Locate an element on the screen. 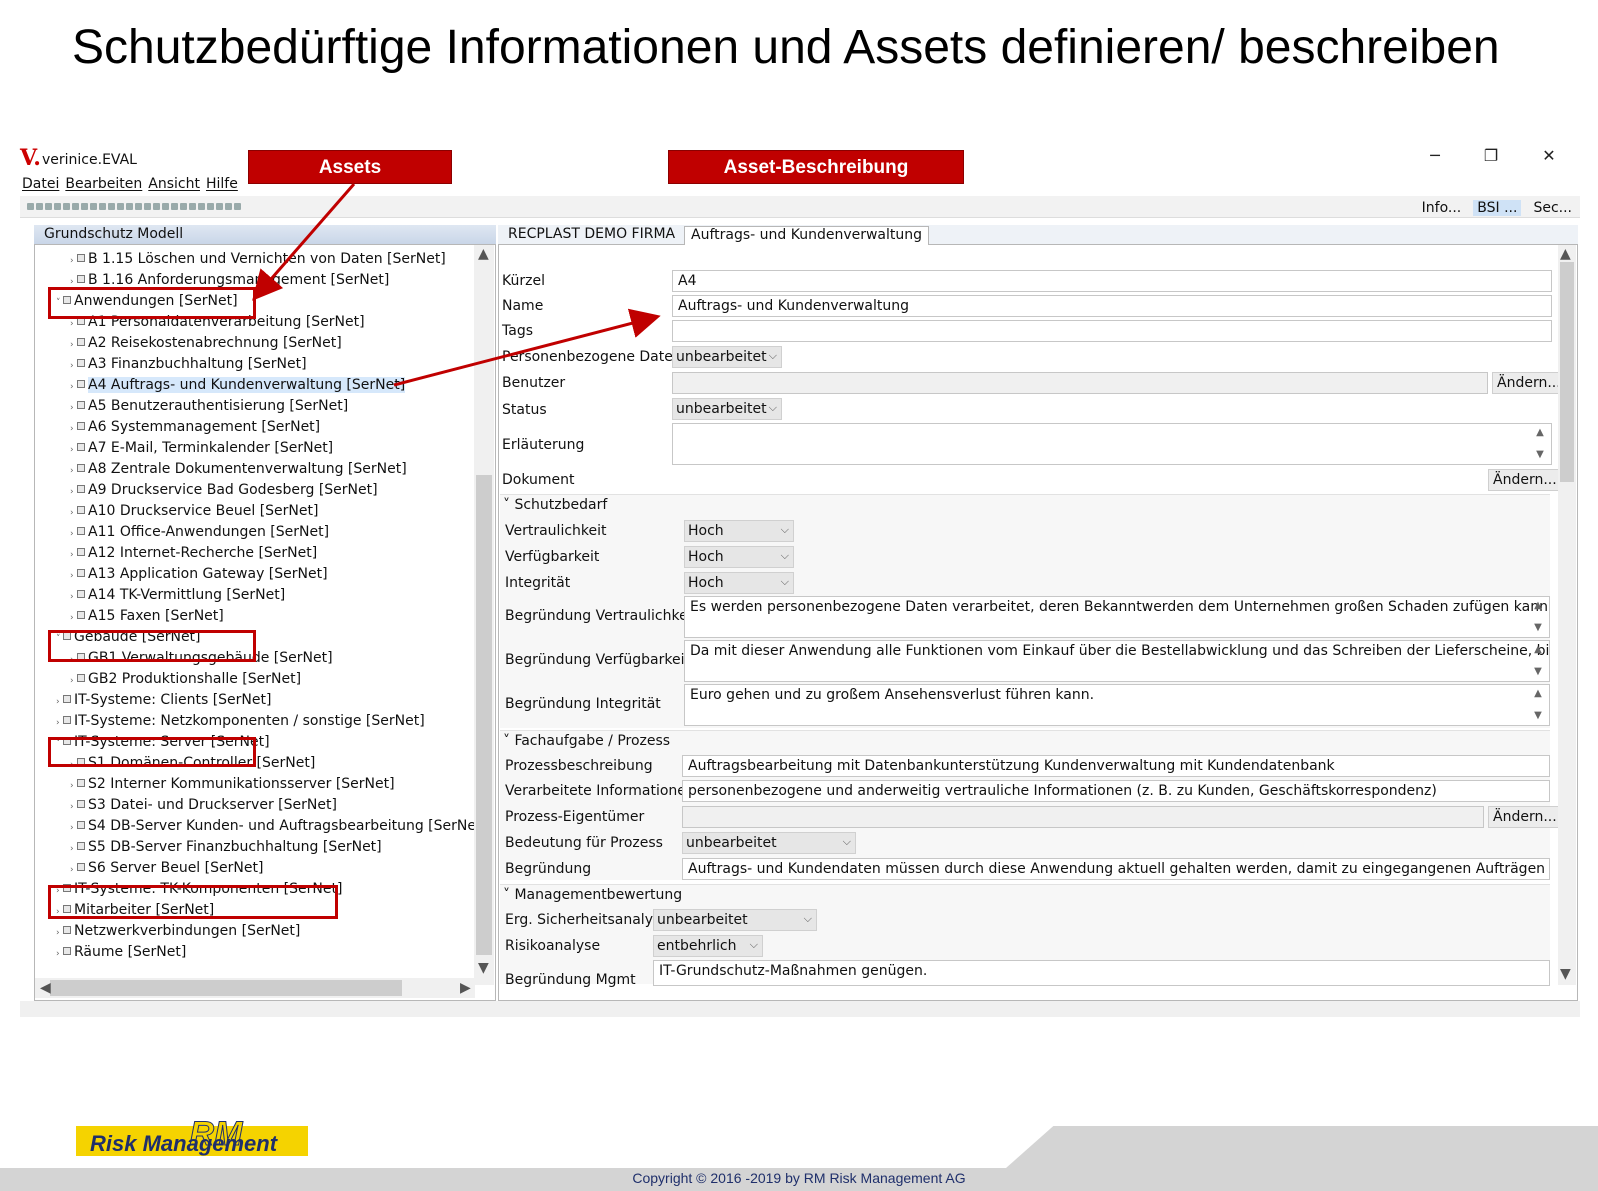 This screenshot has width=1598, height=1191. footer-decoration is located at coordinates (1302, 1147).